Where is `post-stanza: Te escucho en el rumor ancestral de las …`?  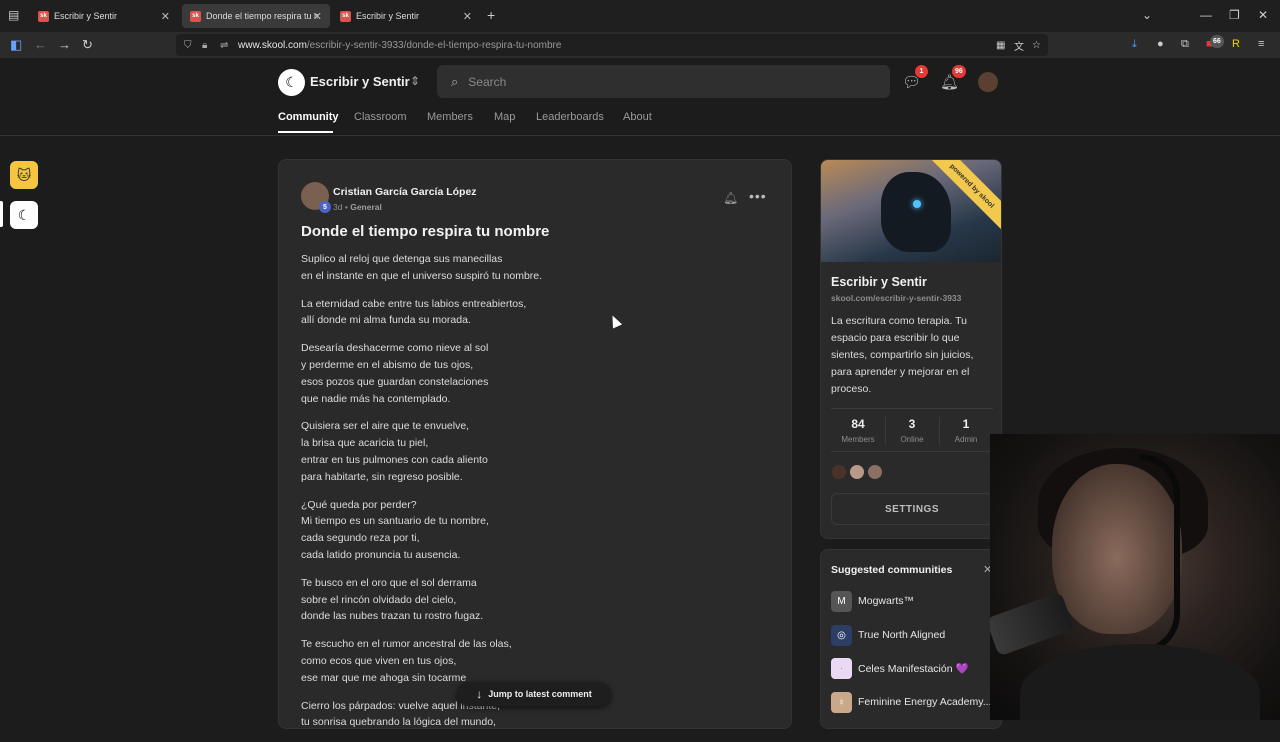
post-stanza: Te escucho en el rumor ancestral de las … is located at coordinates (526, 661).